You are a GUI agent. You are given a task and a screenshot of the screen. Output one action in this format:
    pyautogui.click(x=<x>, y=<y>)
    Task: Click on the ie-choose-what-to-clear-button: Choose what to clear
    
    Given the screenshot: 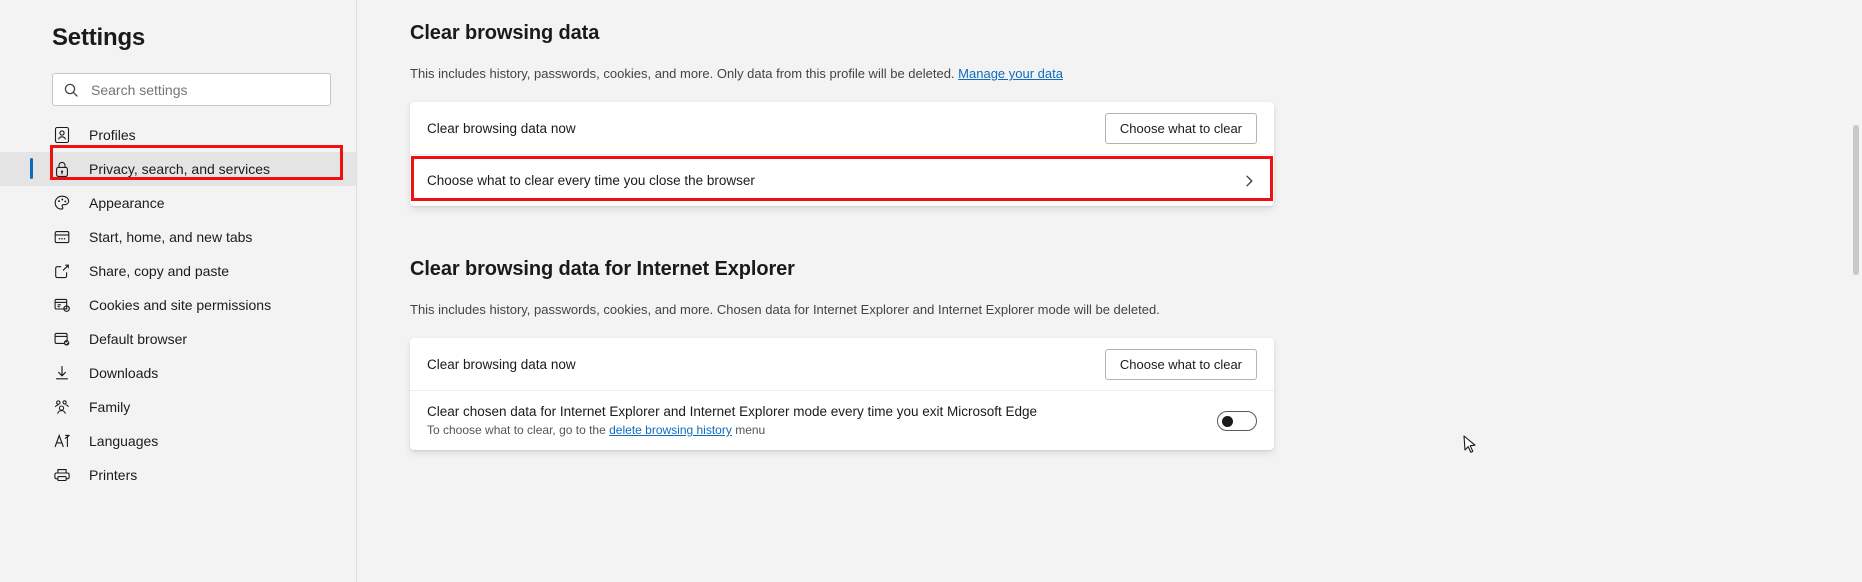 What is the action you would take?
    pyautogui.click(x=1180, y=364)
    